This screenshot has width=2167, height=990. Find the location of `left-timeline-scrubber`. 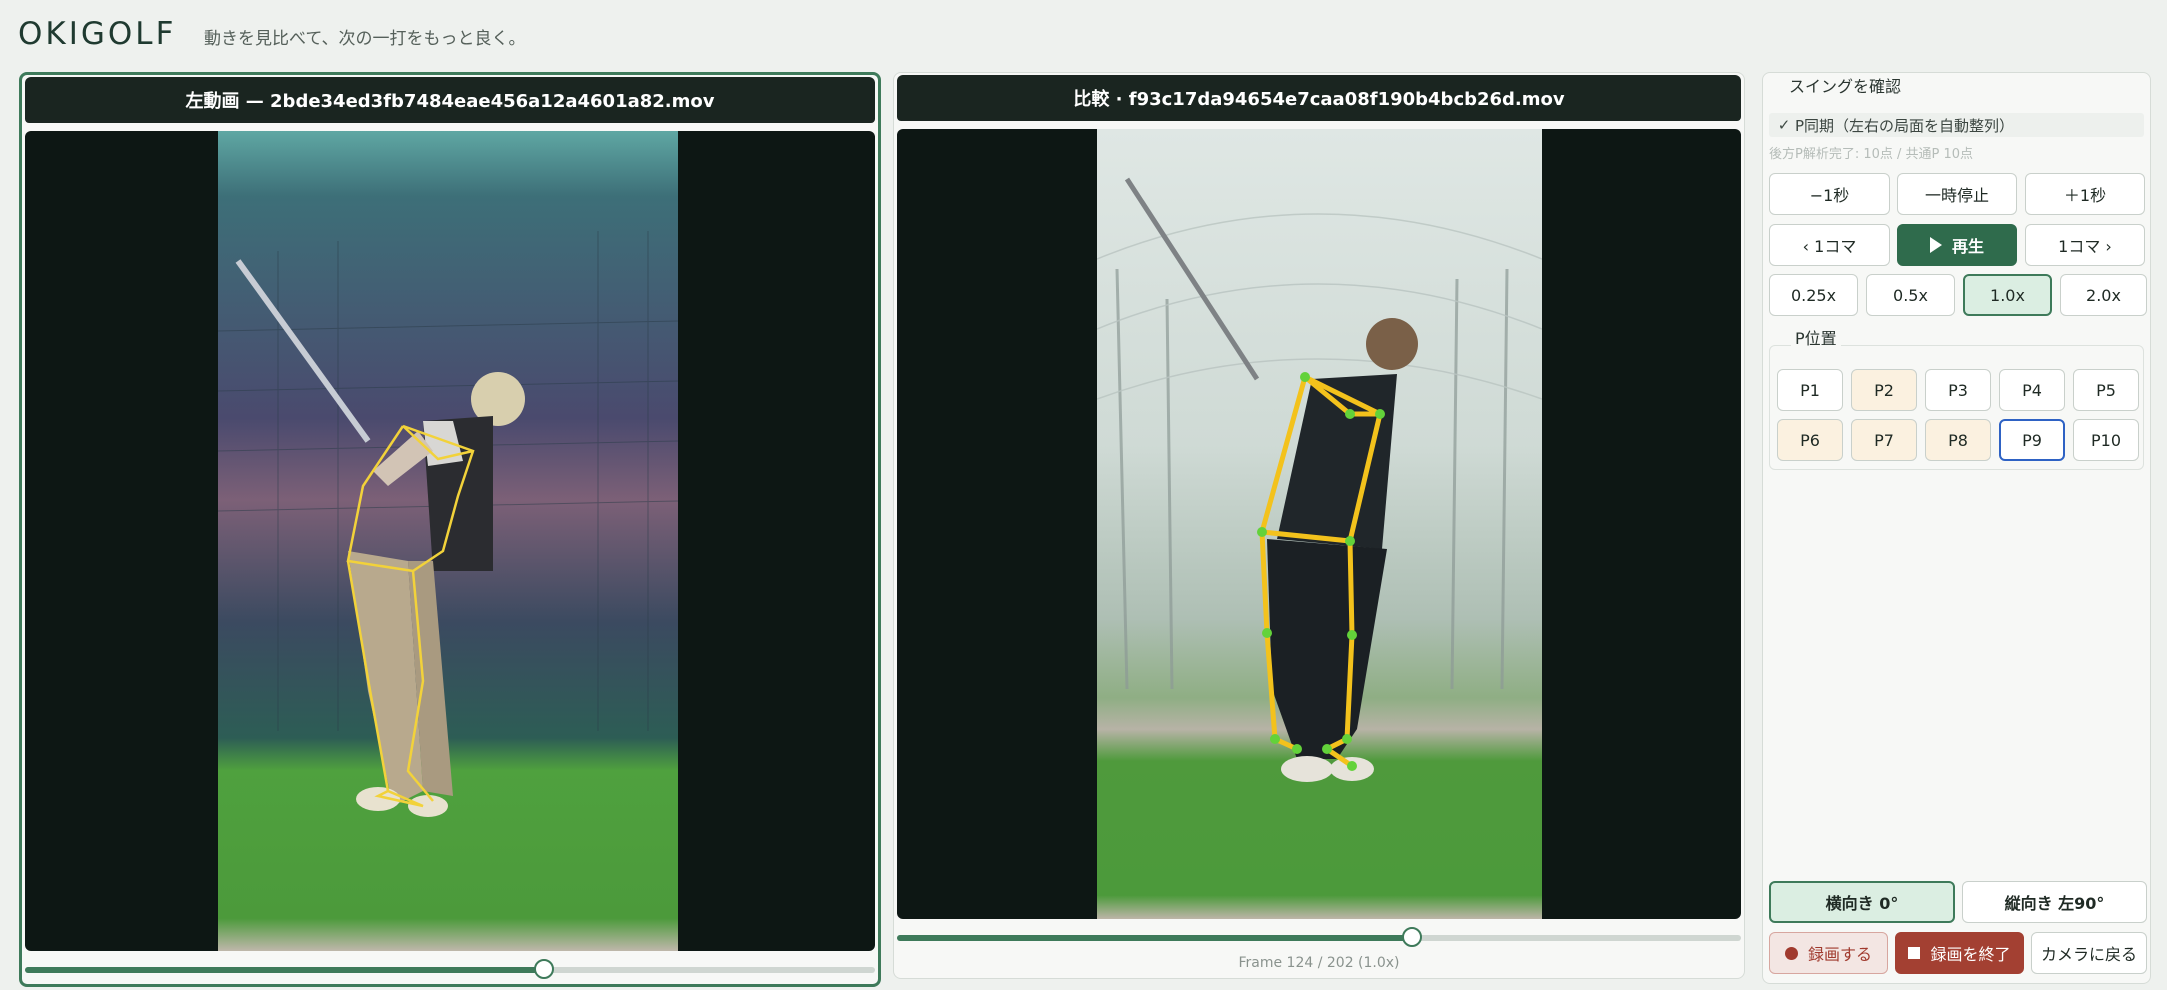

left-timeline-scrubber is located at coordinates (450, 969).